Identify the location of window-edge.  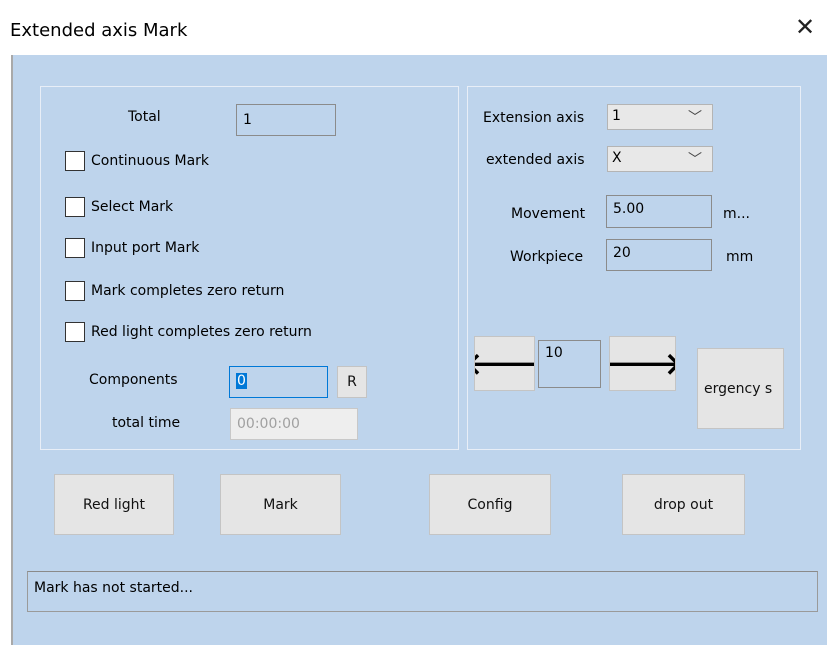
(6, 350).